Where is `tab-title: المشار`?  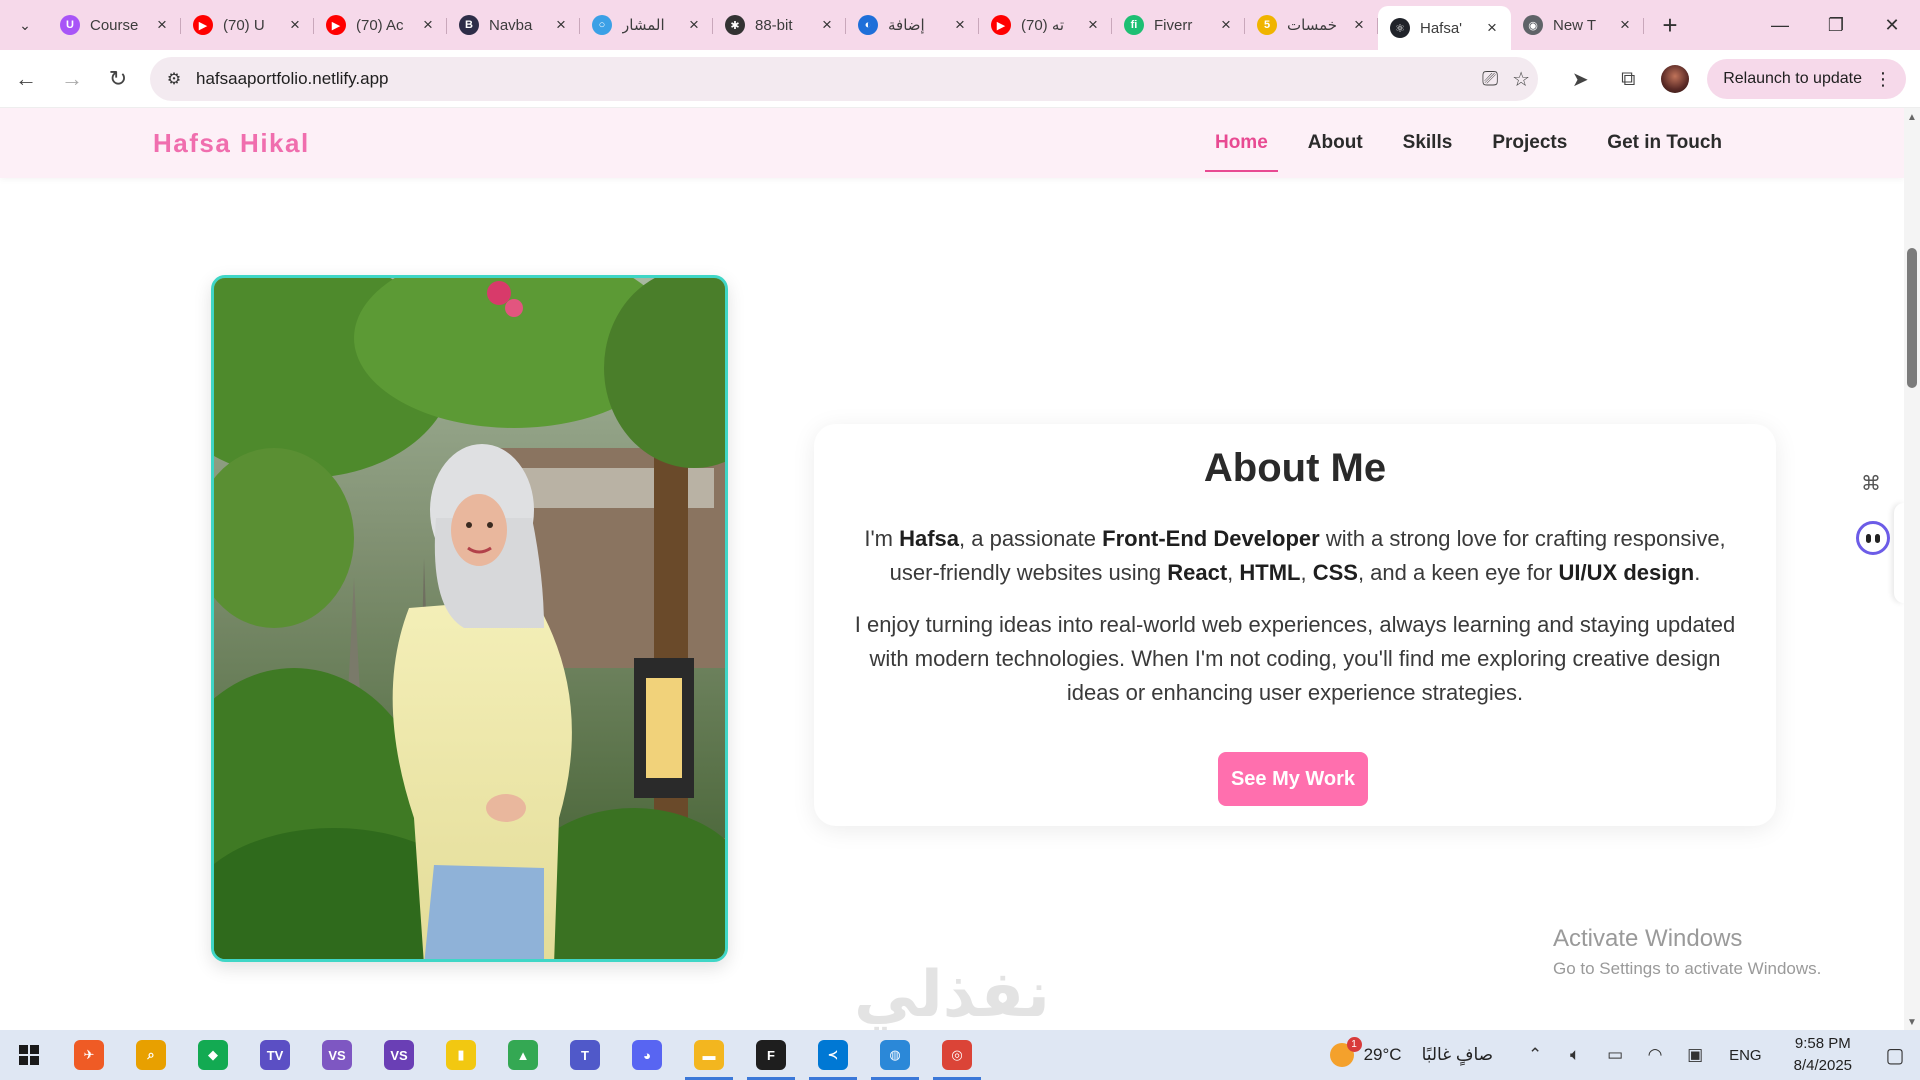
tab-title: المشار is located at coordinates (643, 25).